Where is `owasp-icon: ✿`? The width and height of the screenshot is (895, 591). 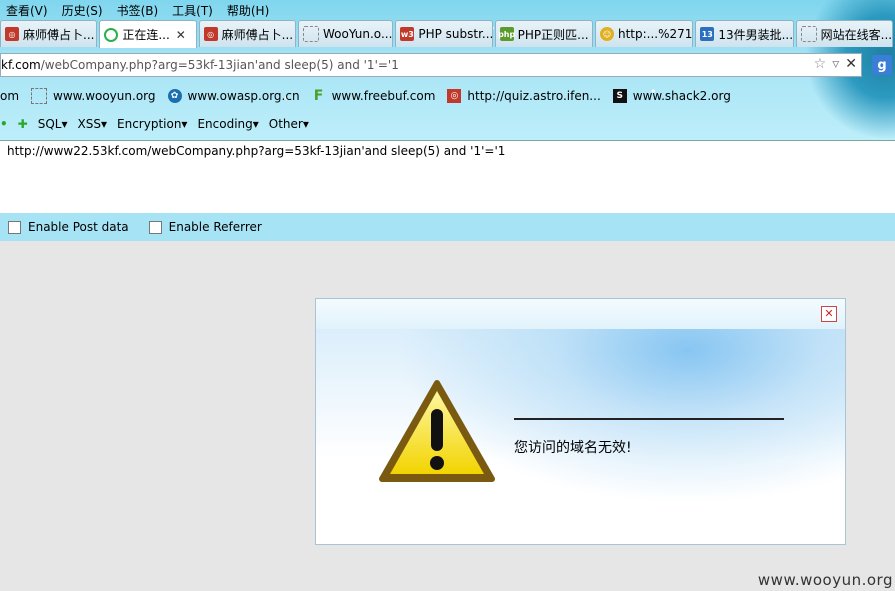
owasp-icon: ✿ is located at coordinates (174, 96).